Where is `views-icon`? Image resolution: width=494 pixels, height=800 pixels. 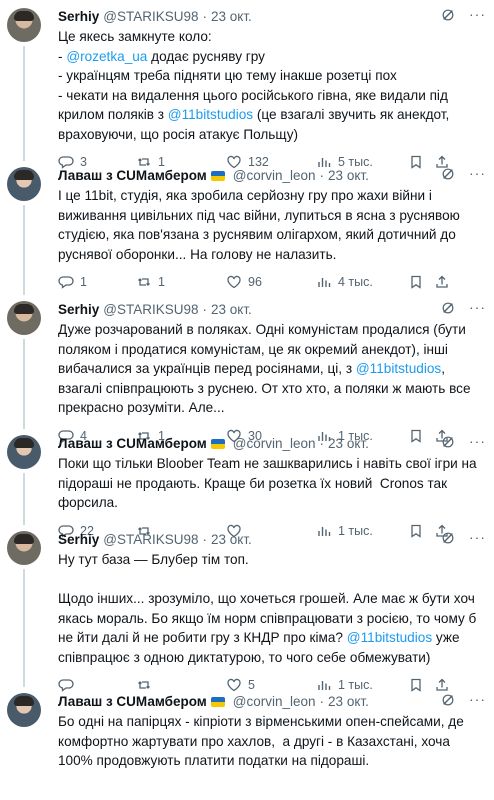 views-icon is located at coordinates (324, 282).